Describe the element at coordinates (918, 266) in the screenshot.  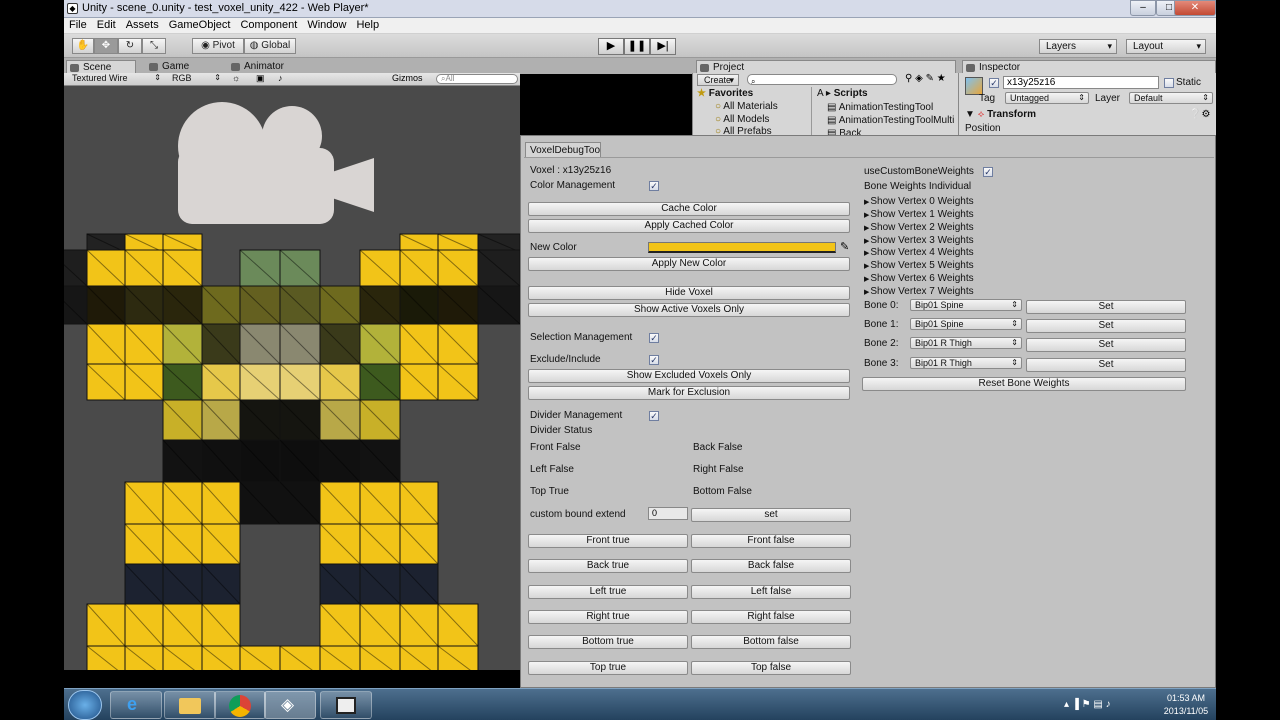
I see `show-vertex-5-foldout: Show Vertex 5 Weights` at that location.